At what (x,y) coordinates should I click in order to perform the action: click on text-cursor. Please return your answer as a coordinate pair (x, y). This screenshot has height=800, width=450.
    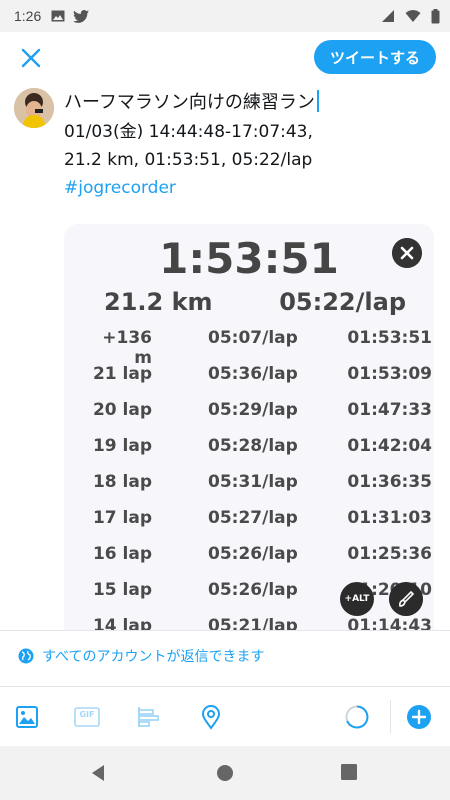
    Looking at the image, I should click on (317, 101).